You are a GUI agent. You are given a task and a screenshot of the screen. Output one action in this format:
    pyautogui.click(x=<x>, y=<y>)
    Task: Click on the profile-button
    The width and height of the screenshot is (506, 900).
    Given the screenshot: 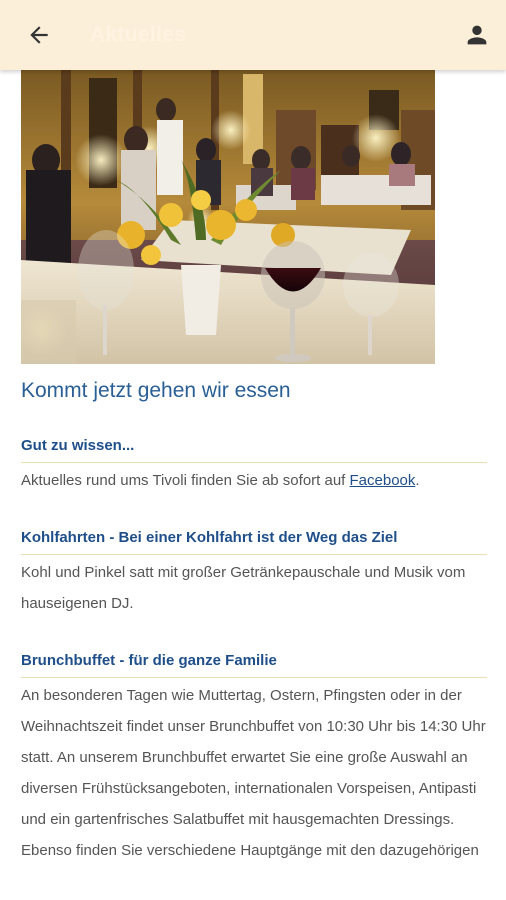 What is the action you would take?
    pyautogui.click(x=477, y=35)
    